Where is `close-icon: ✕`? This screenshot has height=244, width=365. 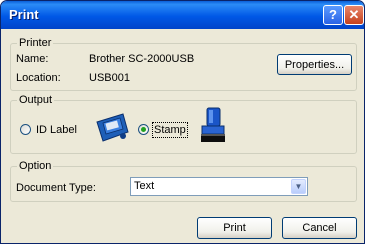 close-icon: ✕ is located at coordinates (354, 14).